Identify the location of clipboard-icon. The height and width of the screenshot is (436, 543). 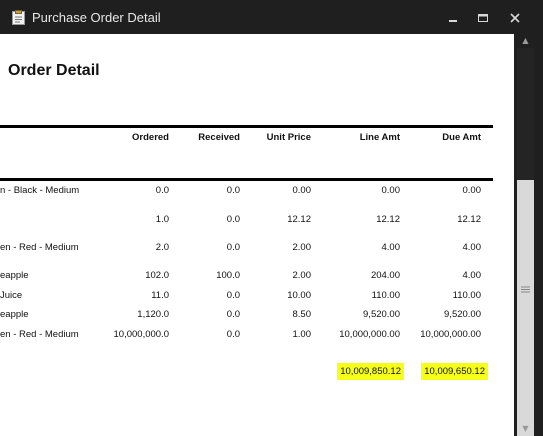
(18, 17).